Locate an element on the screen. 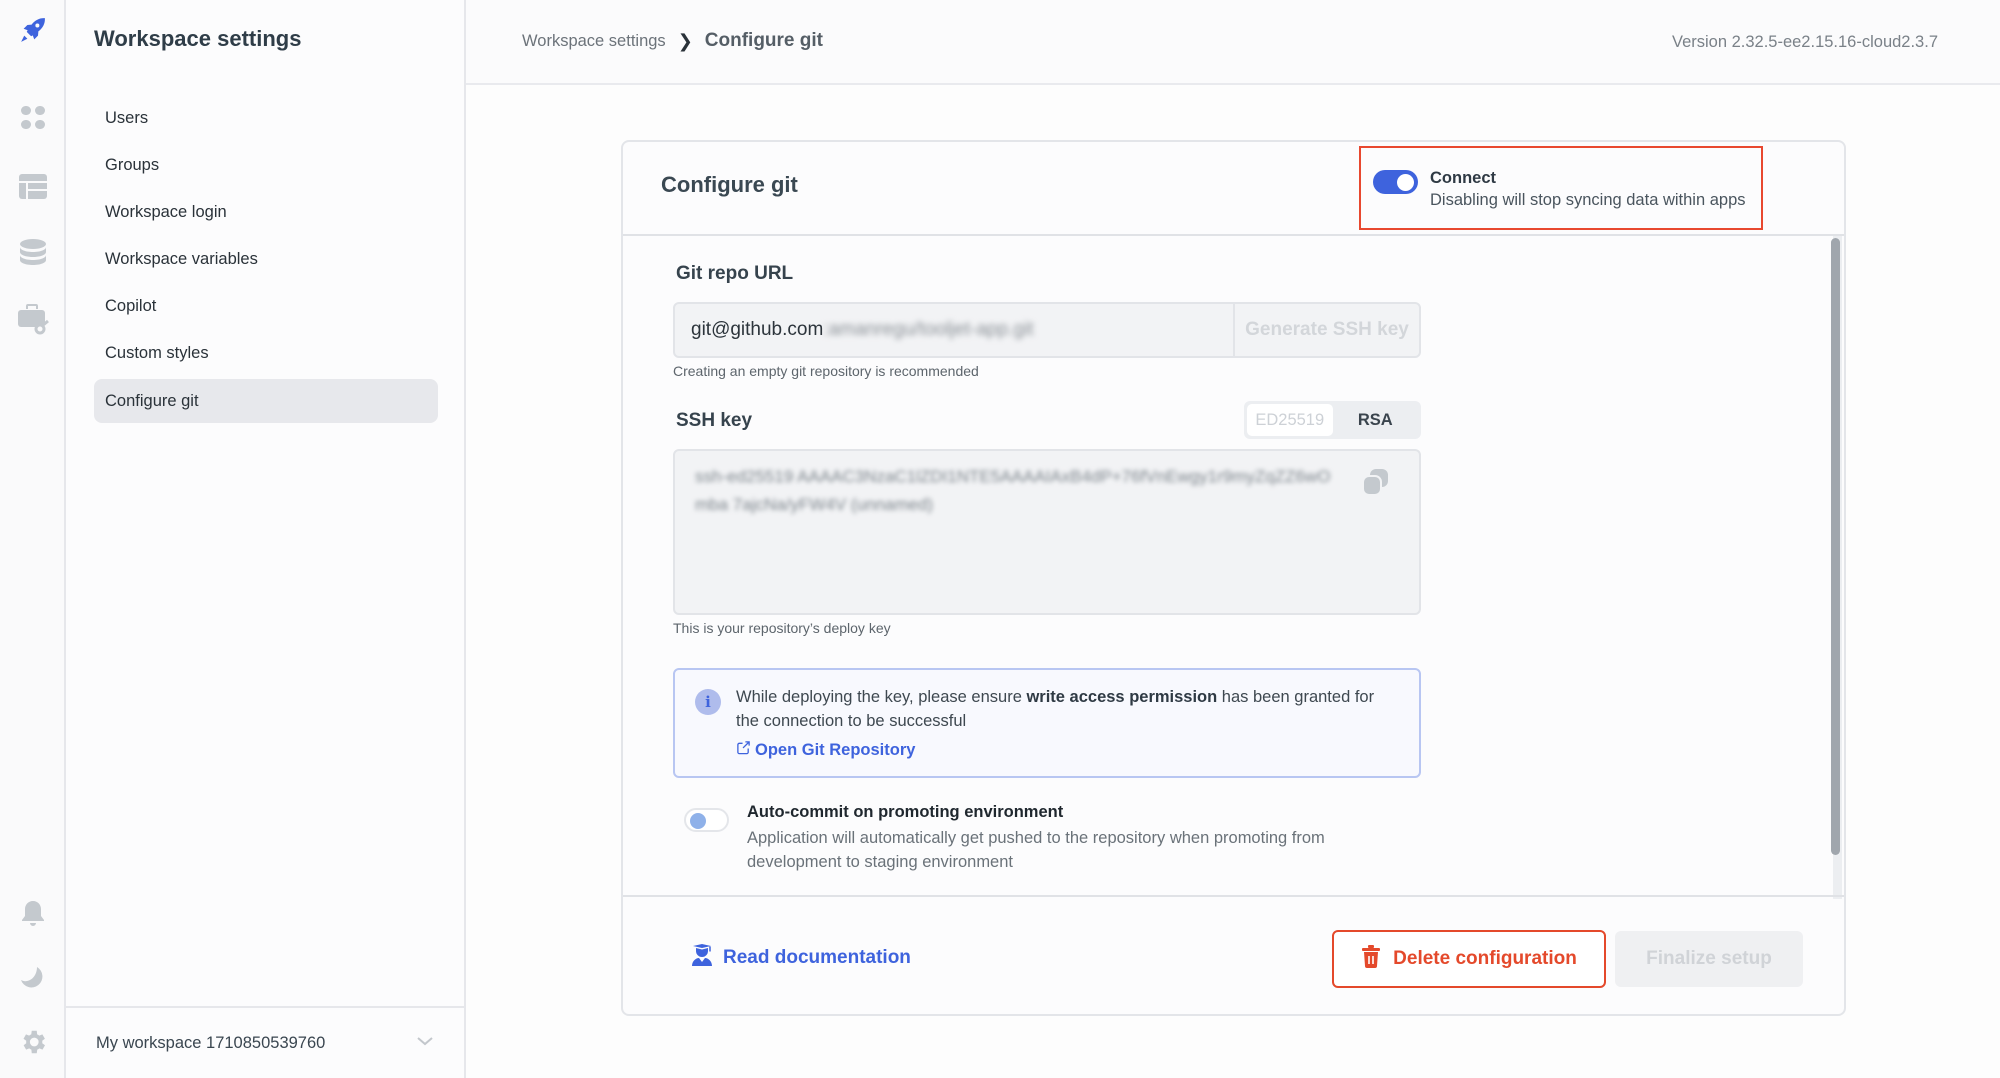  scrollbar-track is located at coordinates (1836, 567).